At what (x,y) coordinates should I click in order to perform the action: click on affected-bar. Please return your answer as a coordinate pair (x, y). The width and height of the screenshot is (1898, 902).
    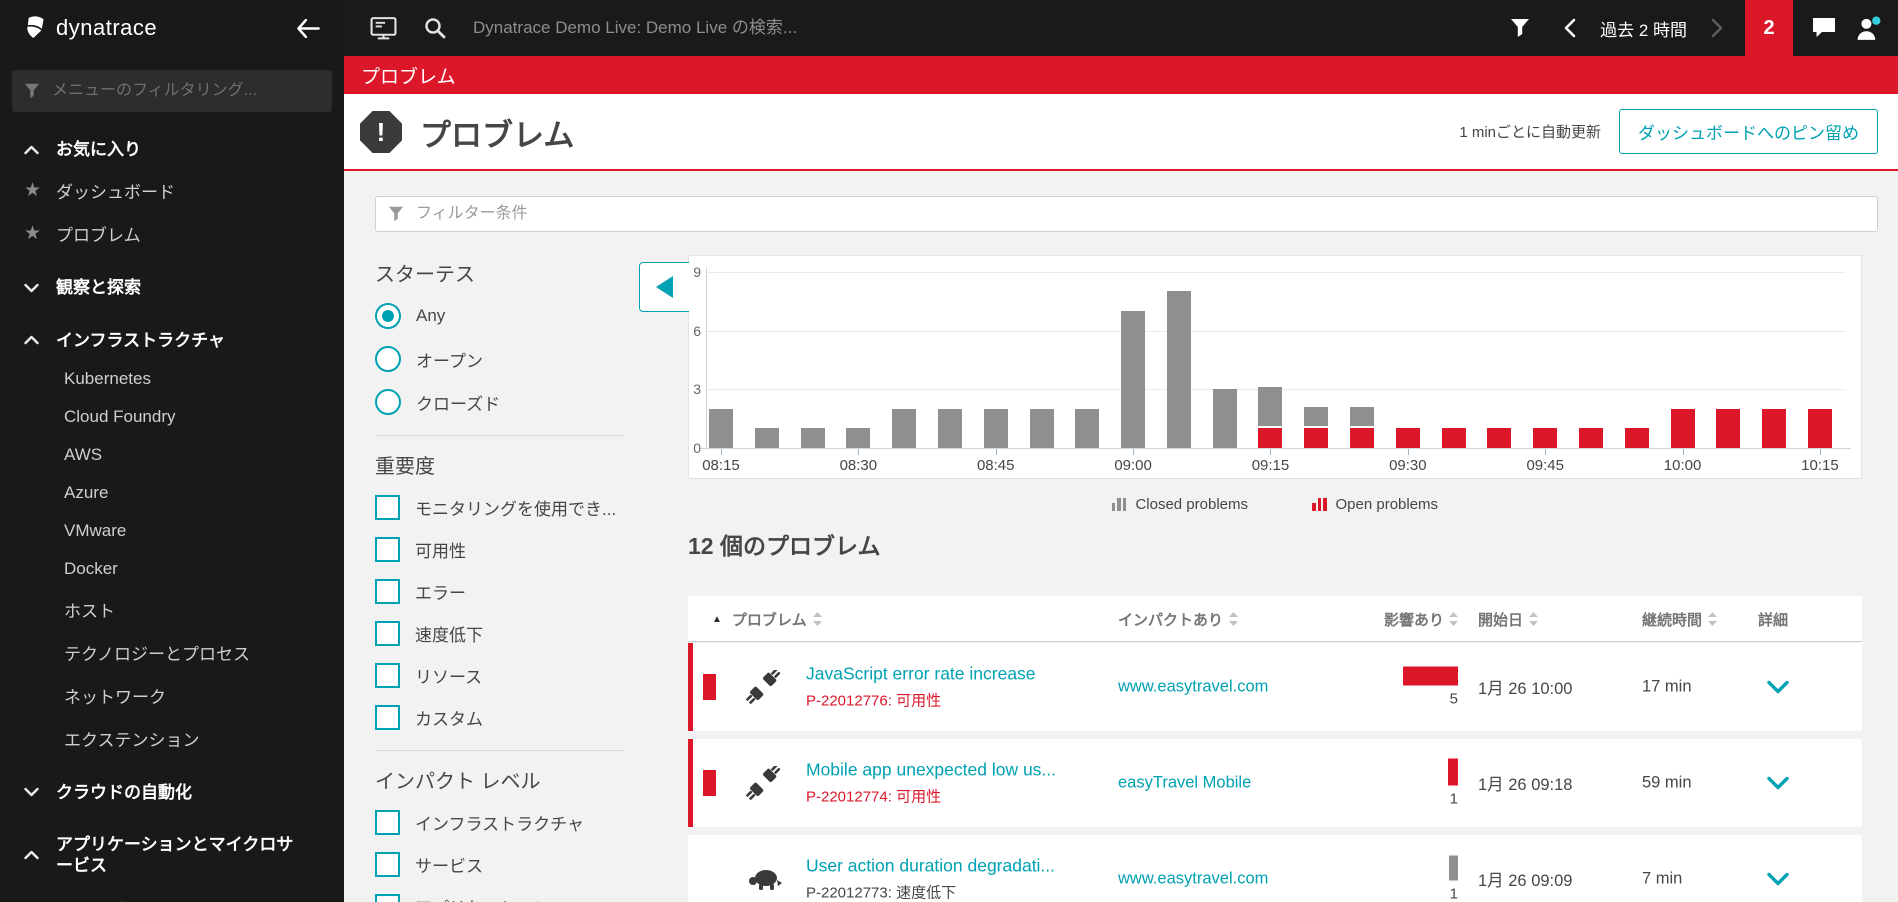
    Looking at the image, I should click on (1453, 868).